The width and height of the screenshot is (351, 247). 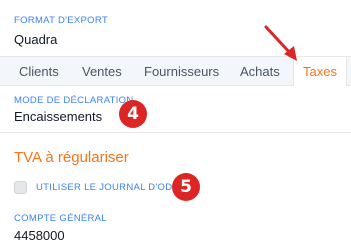 I want to click on declaration-mode-value: Encaissements, so click(x=58, y=116).